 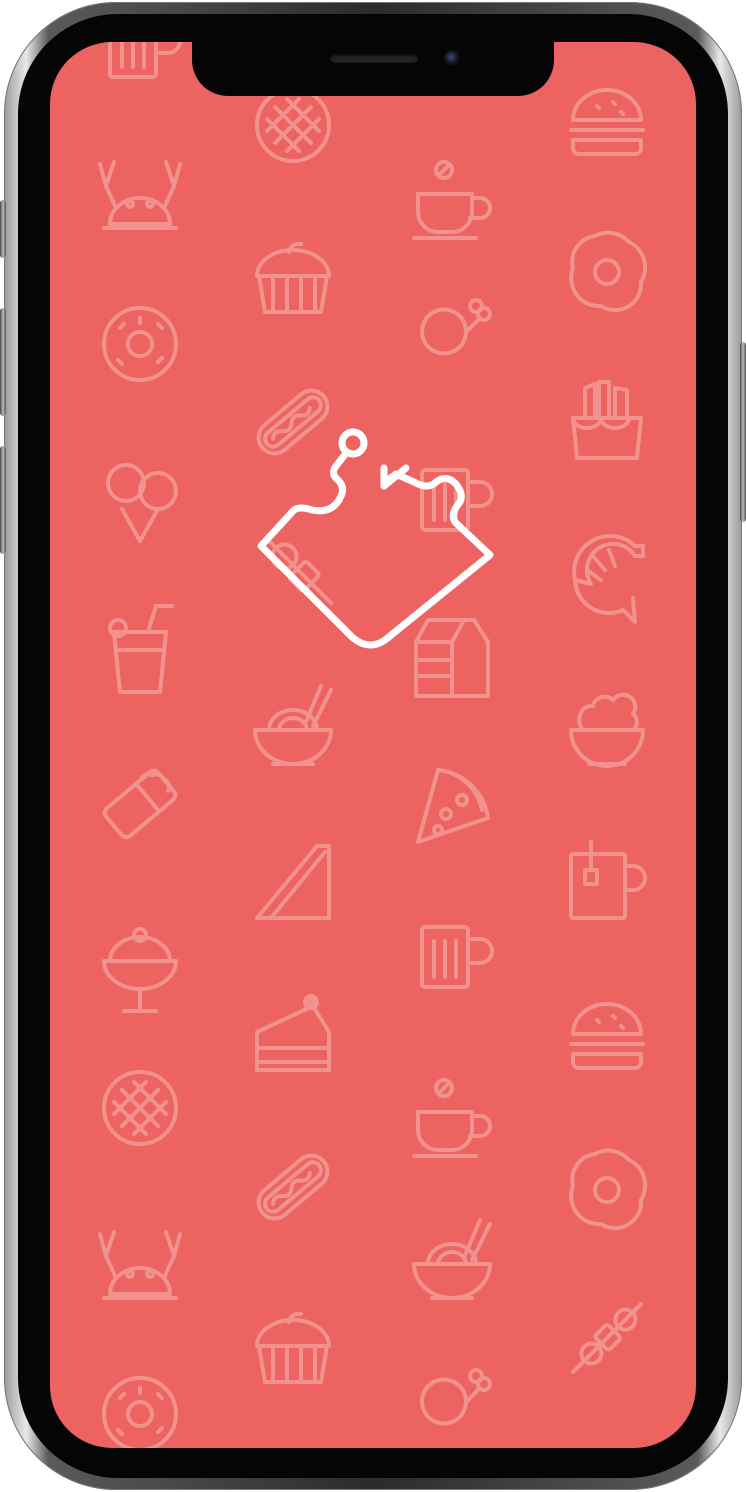 What do you see at coordinates (607, 1338) in the screenshot?
I see `kebab-icon` at bounding box center [607, 1338].